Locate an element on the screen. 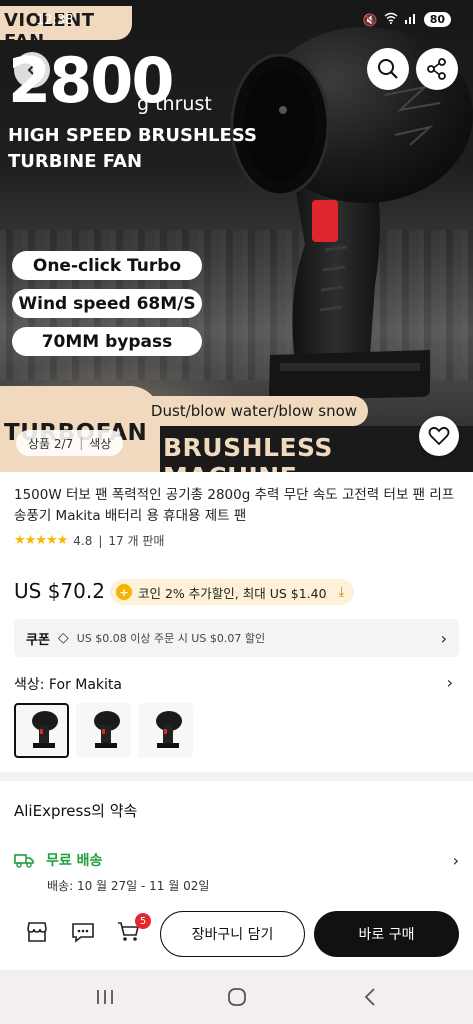 The width and height of the screenshot is (473, 1024). star-rating-icon: ★★★★★ is located at coordinates (41, 540).